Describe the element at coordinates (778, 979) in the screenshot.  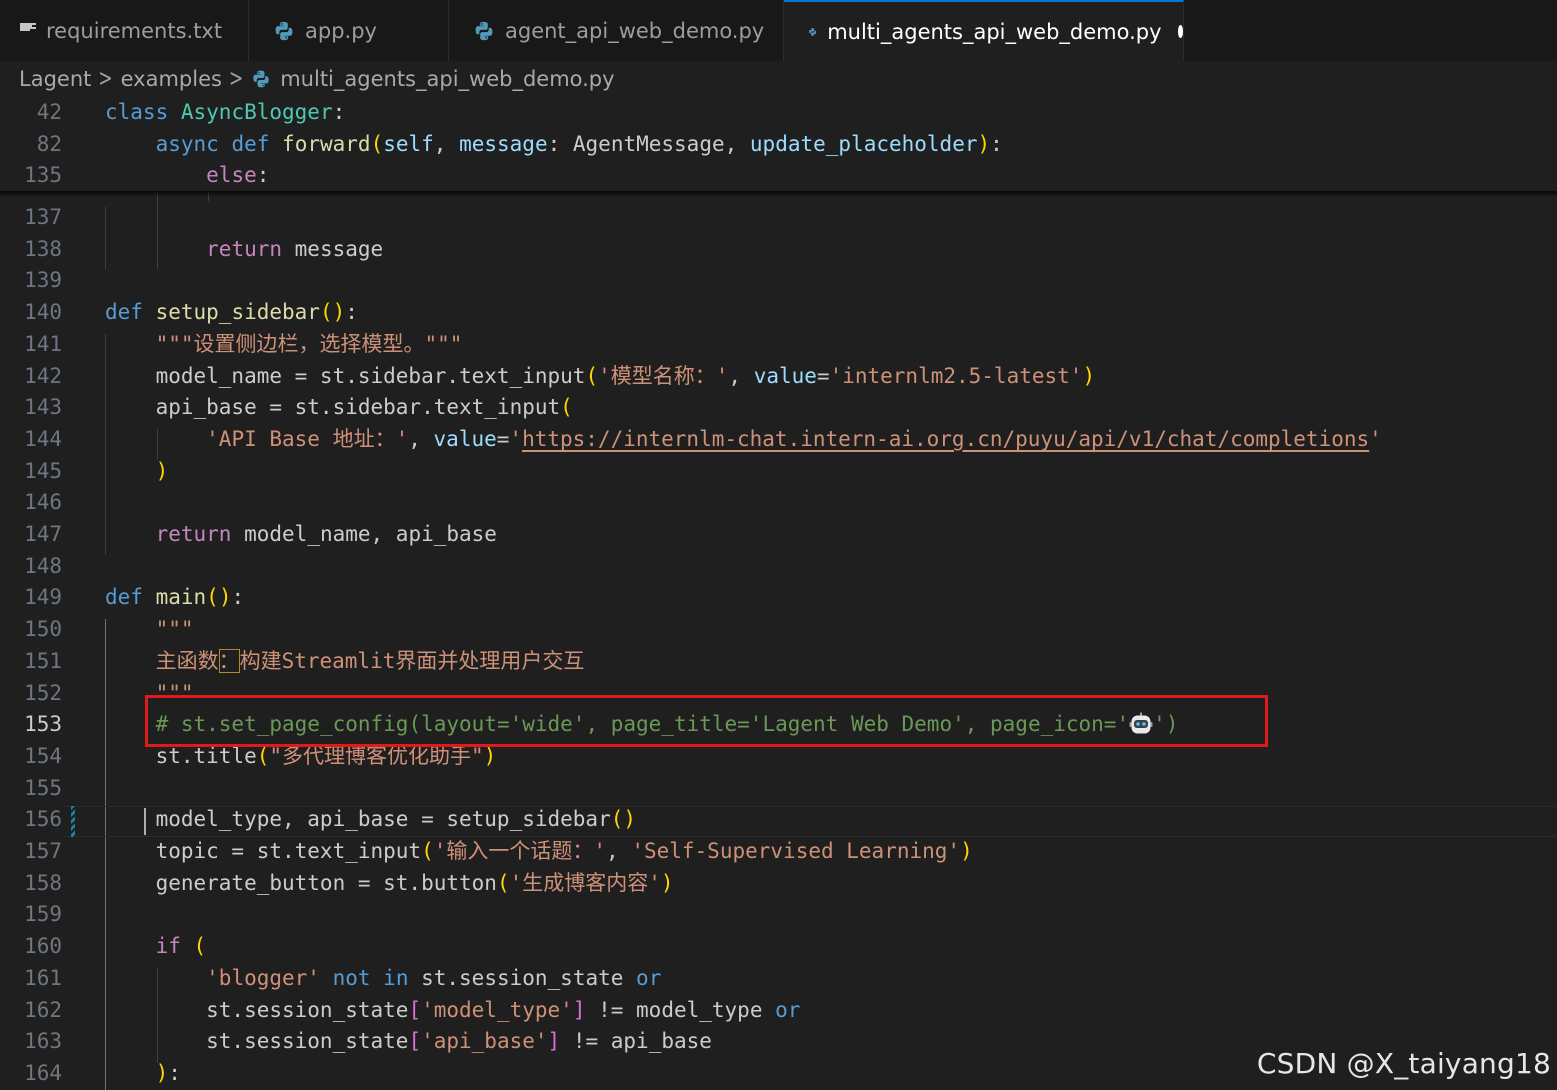
I see `code-line: 161 'blogger' not in st.session_state or` at that location.